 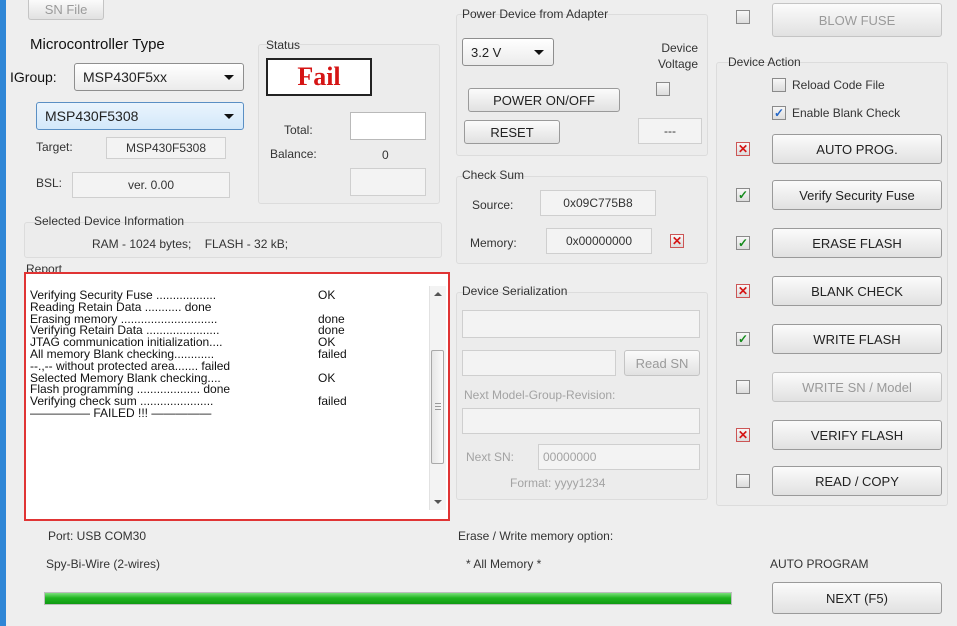 I want to click on action-button: ERASE FLASH, so click(x=857, y=243).